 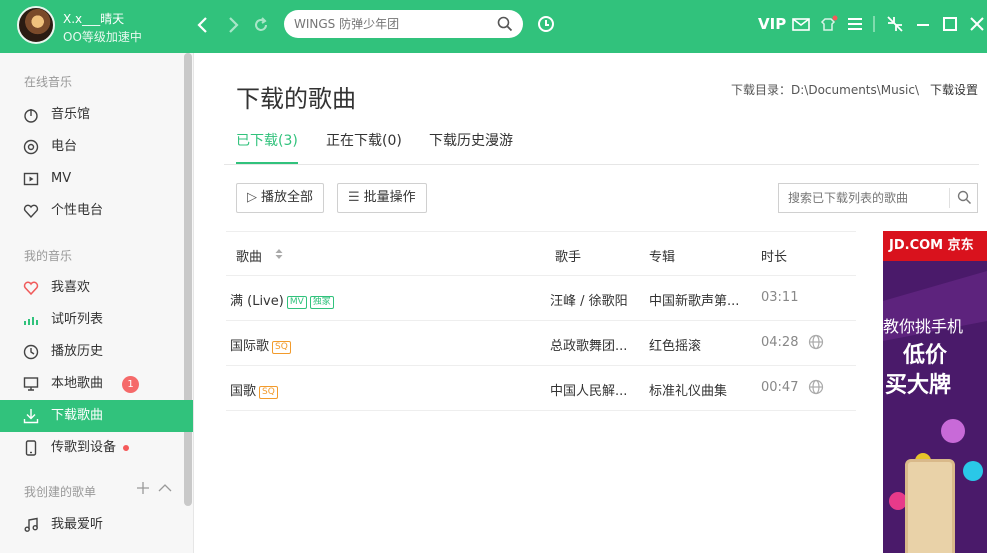 I want to click on mini-mode-icon, so click(x=895, y=24).